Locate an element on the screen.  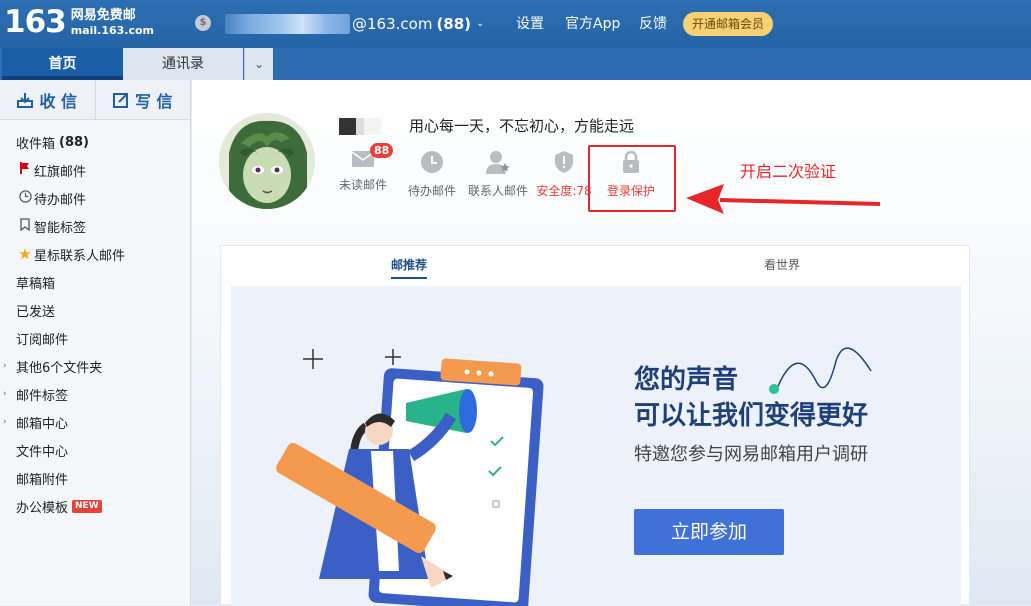
quick-security-score: 安全度:78 is located at coordinates (564, 174).